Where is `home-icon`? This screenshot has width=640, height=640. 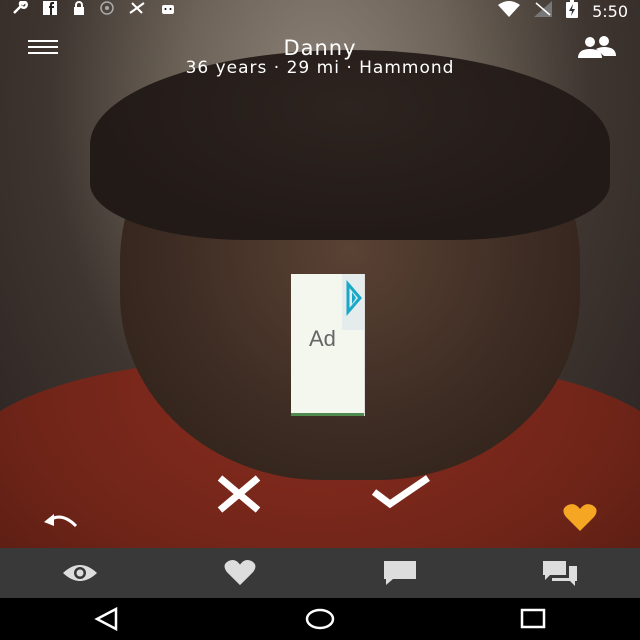 home-icon is located at coordinates (320, 619).